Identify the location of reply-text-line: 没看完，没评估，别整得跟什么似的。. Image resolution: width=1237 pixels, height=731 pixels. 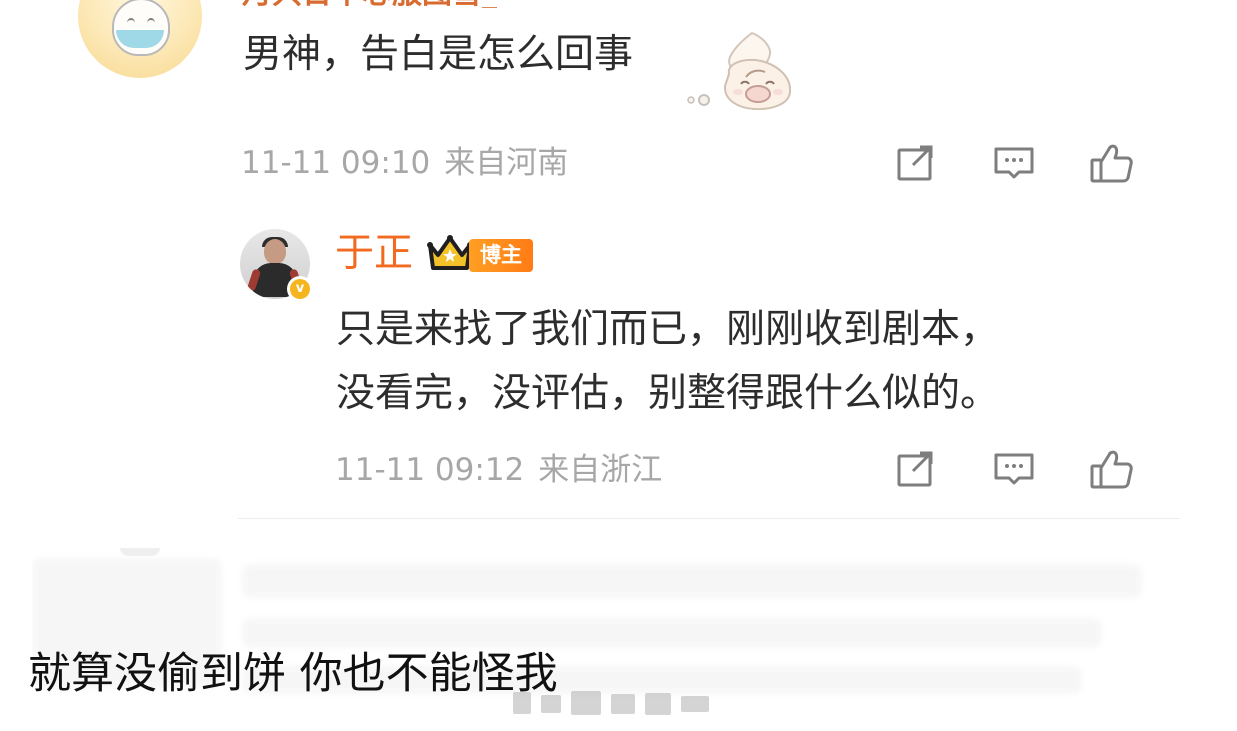
(668, 393).